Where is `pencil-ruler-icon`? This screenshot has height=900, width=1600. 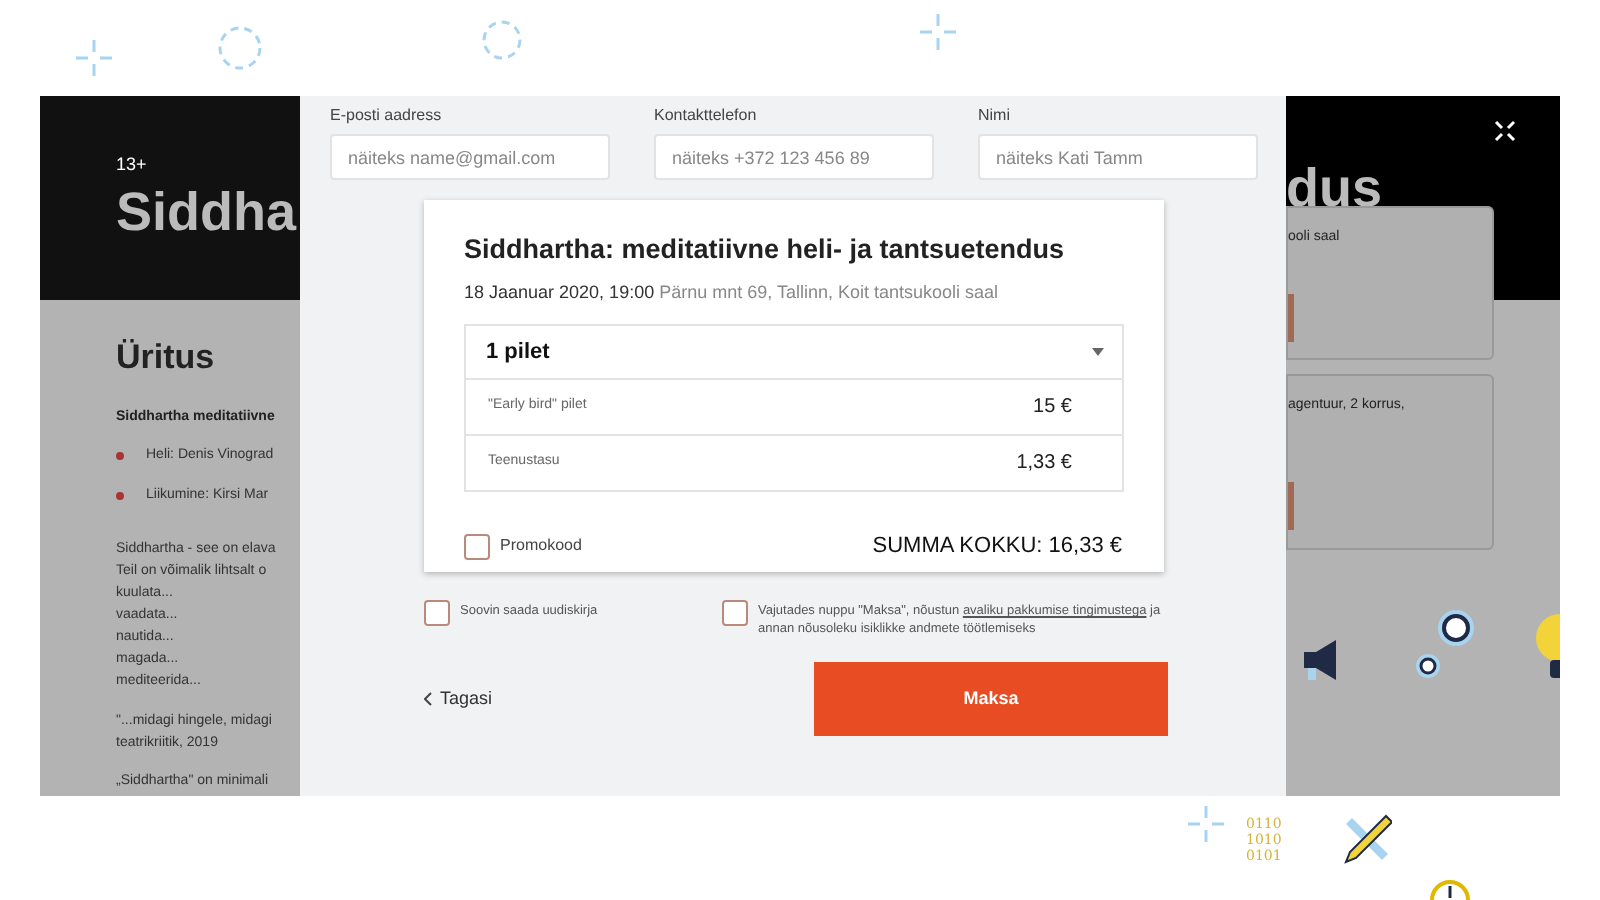
pencil-ruler-icon is located at coordinates (1366, 838).